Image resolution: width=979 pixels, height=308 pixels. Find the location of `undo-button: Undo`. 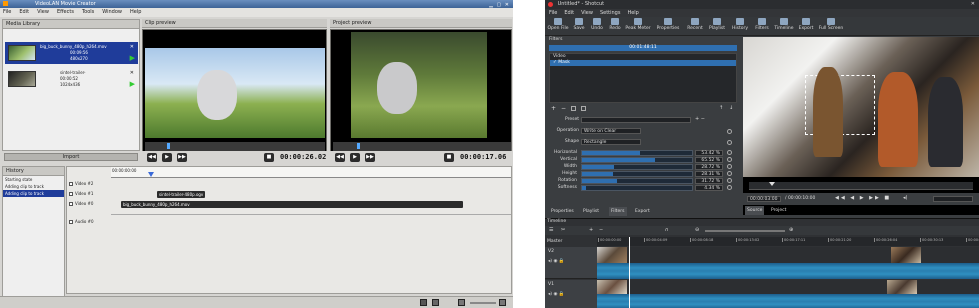

undo-button: Undo is located at coordinates (597, 24).